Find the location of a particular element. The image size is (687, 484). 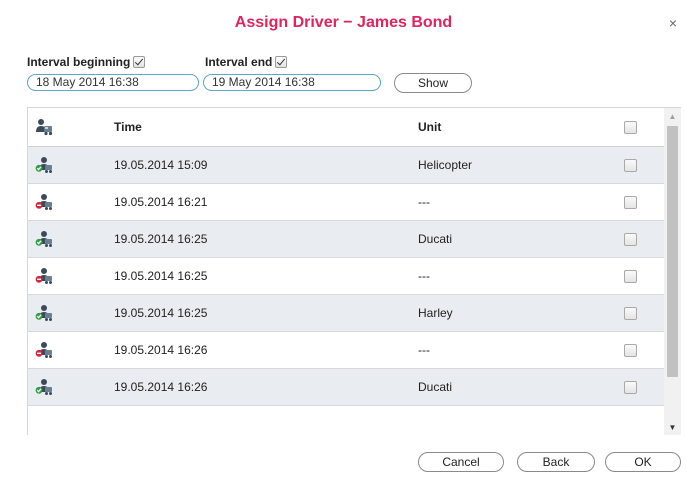

back-button: Back is located at coordinates (556, 462).